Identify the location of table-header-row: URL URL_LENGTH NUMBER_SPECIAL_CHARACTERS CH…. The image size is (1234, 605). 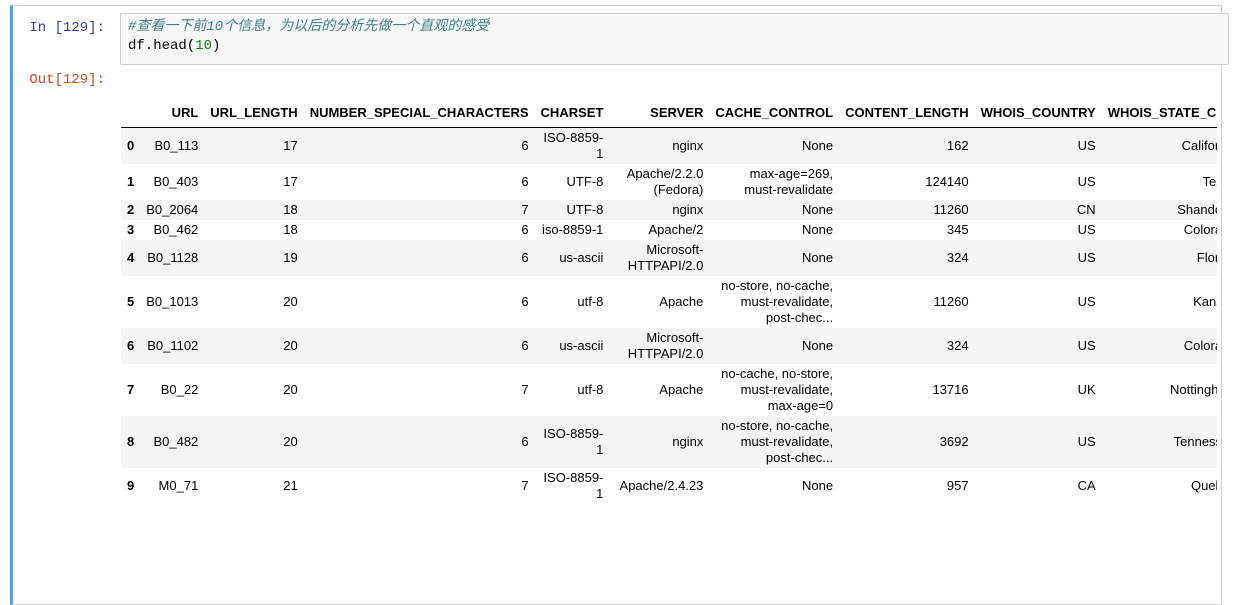
(669, 104).